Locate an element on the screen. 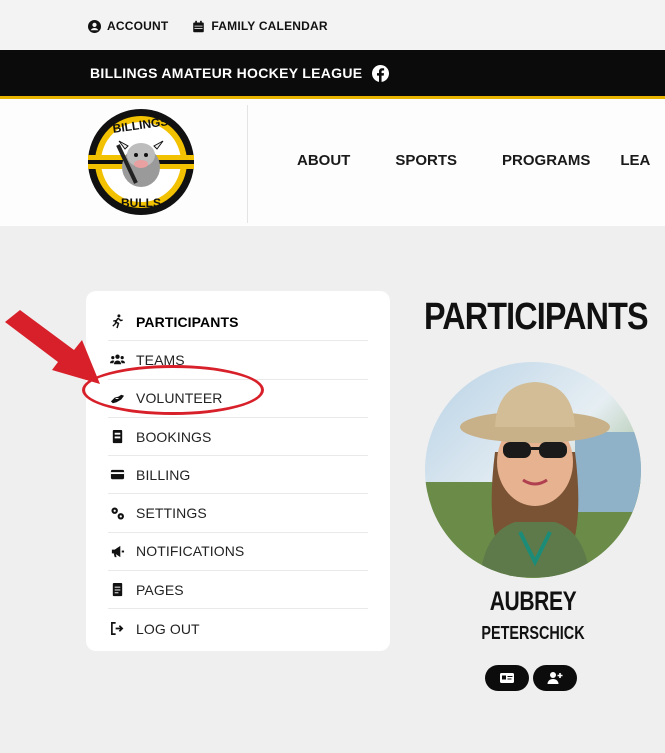 The height and width of the screenshot is (753, 665). user-plus-icon is located at coordinates (555, 678).